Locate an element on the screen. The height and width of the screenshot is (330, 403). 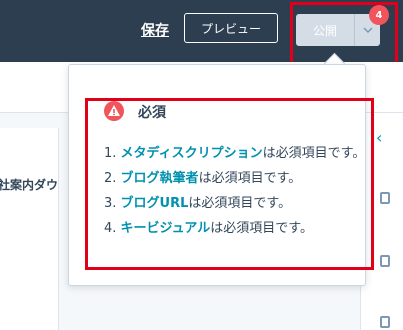
chevron-left-icon: ‹ is located at coordinates (379, 137).